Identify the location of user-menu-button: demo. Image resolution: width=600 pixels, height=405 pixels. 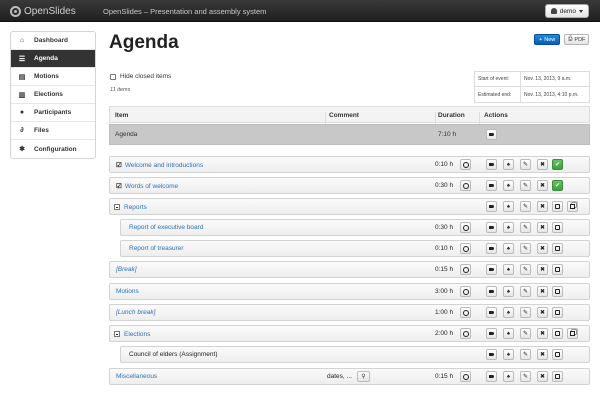
(566, 11).